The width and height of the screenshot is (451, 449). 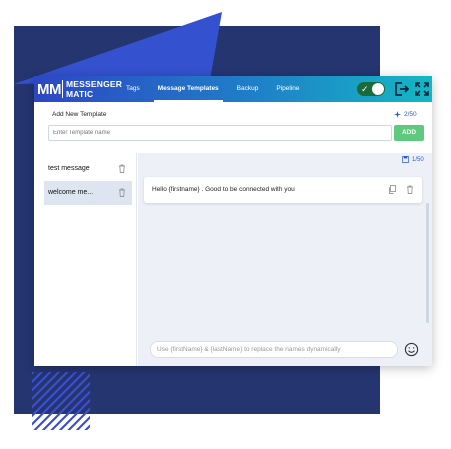 What do you see at coordinates (427, 263) in the screenshot?
I see `scrollbar` at bounding box center [427, 263].